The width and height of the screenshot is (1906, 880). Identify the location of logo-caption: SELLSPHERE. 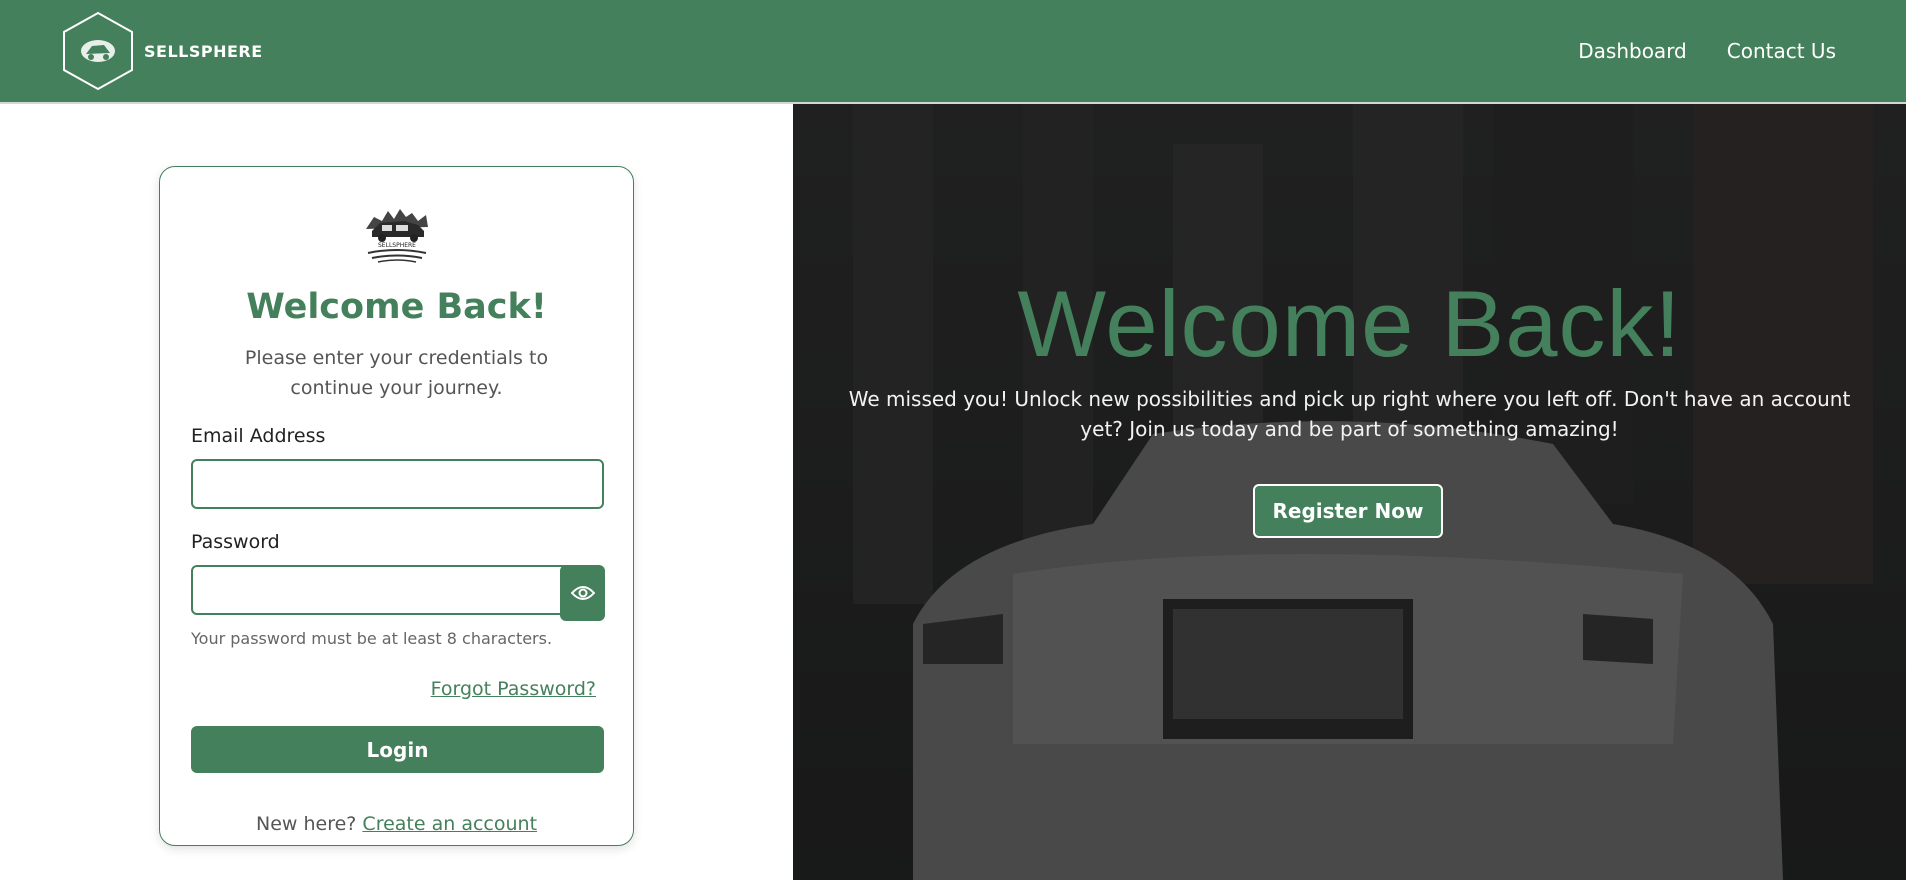
(397, 245).